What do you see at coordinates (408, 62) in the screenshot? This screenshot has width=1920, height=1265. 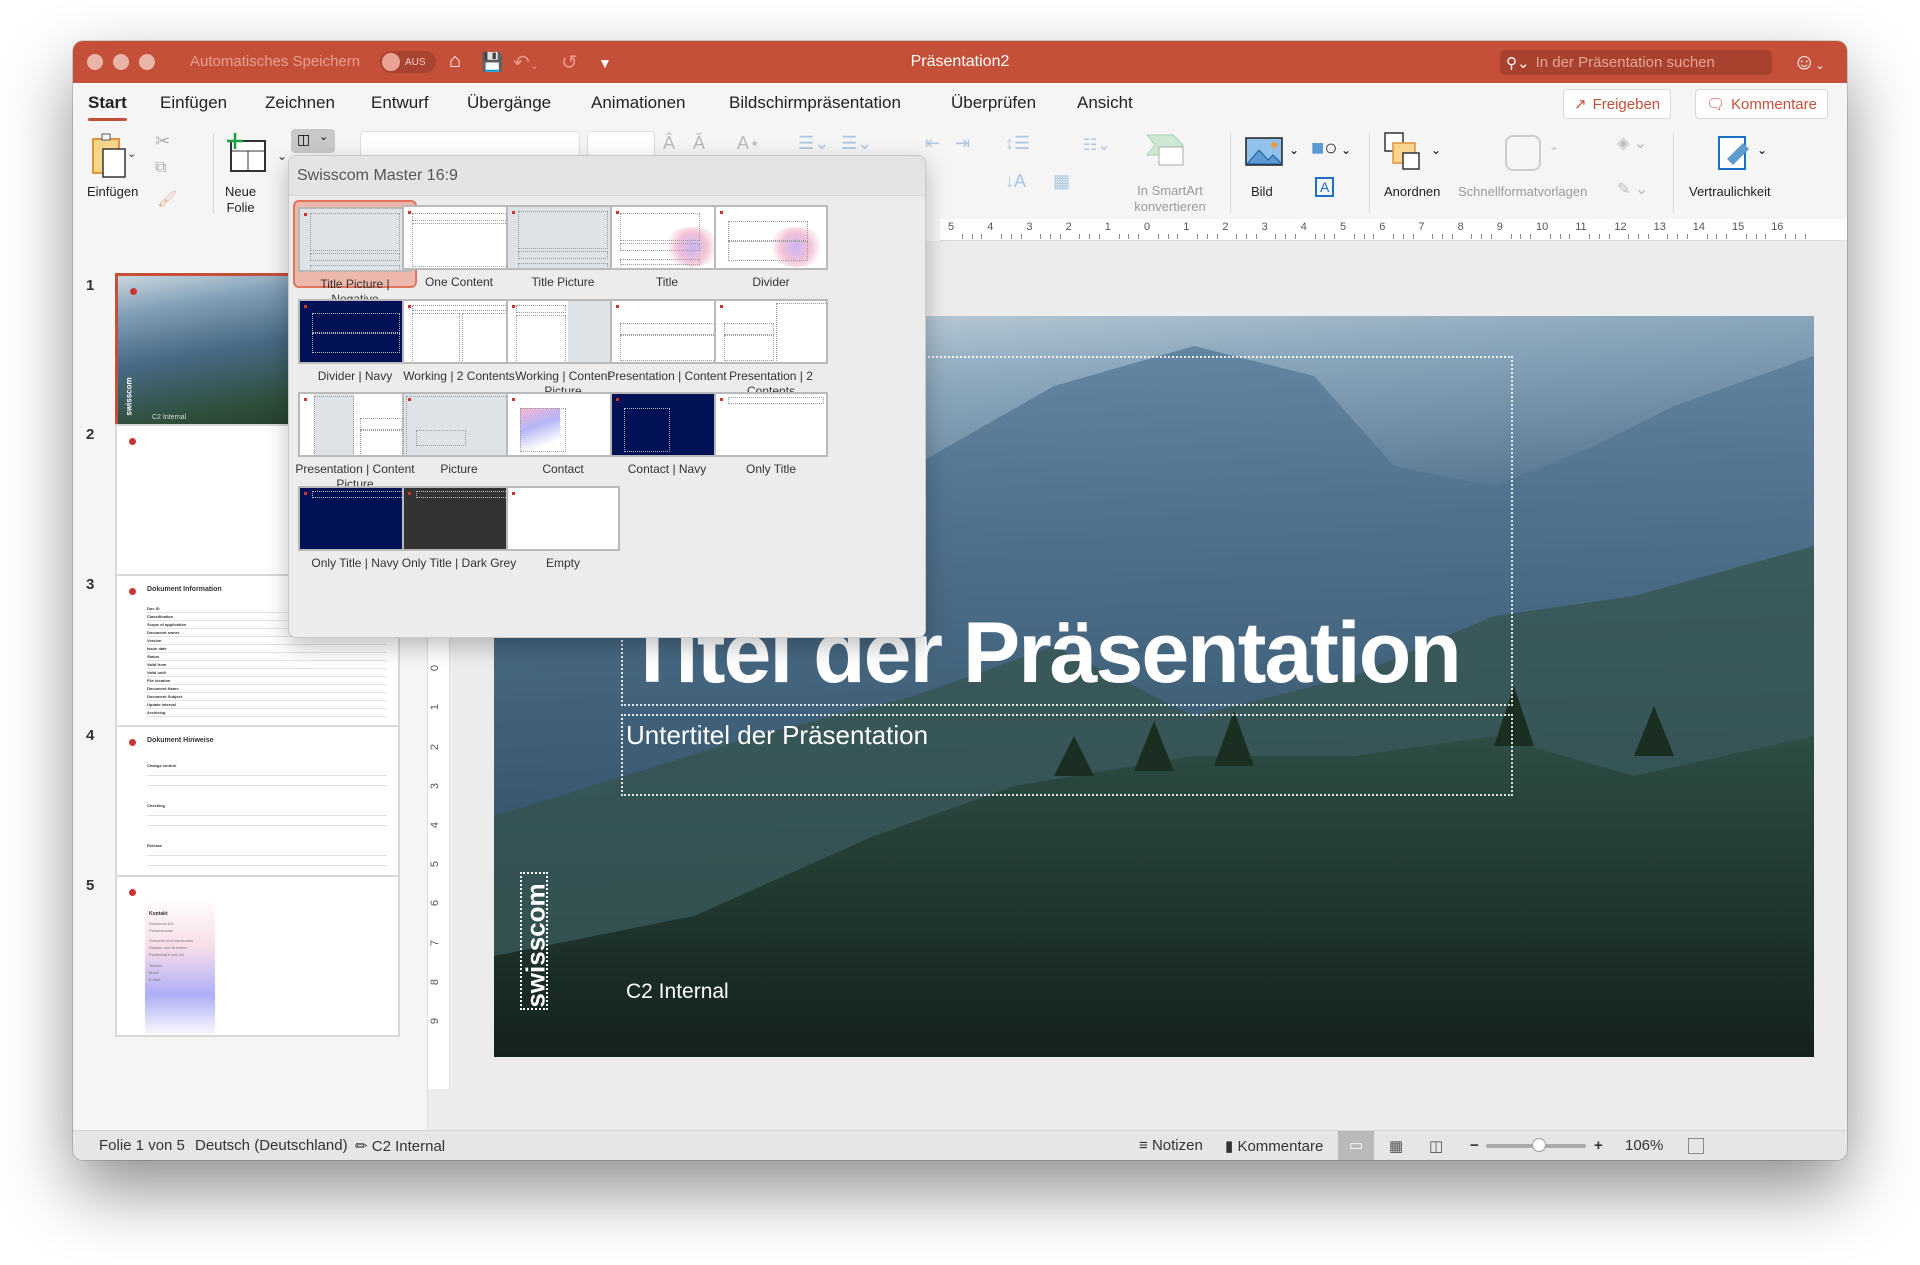 I see `autosave-toggle: AUS` at bounding box center [408, 62].